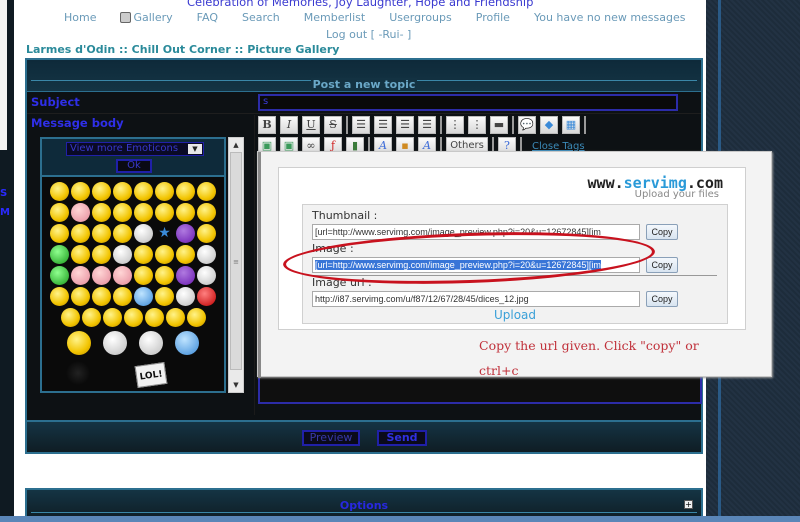 Image resolution: width=800 pixels, height=522 pixels. I want to click on options-title: Options, so click(364, 505).